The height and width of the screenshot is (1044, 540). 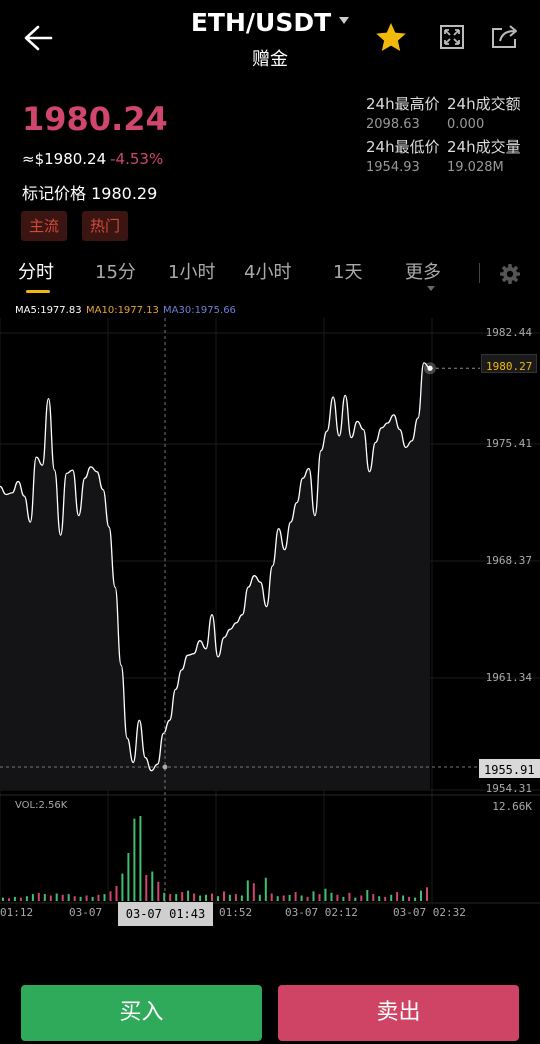 I want to click on crosshair-time-tag: 03-07 01:43, so click(x=165, y=914).